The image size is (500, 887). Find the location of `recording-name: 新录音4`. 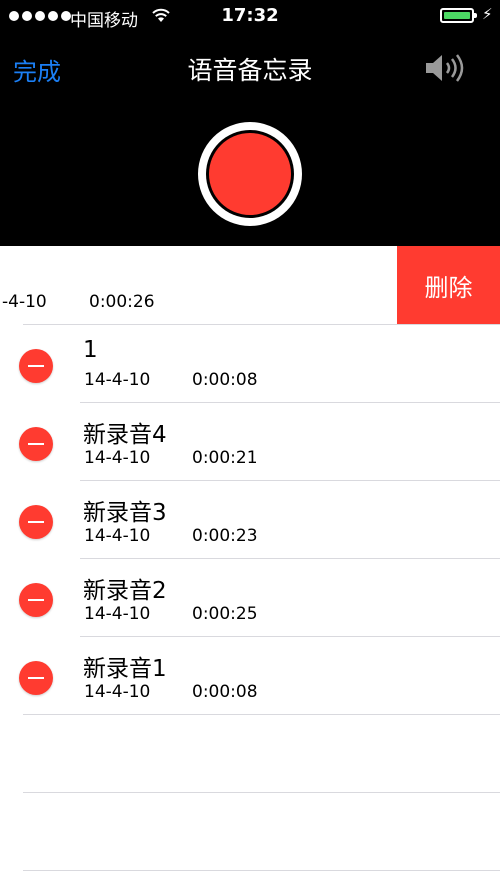

recording-name: 新录音4 is located at coordinates (125, 435).